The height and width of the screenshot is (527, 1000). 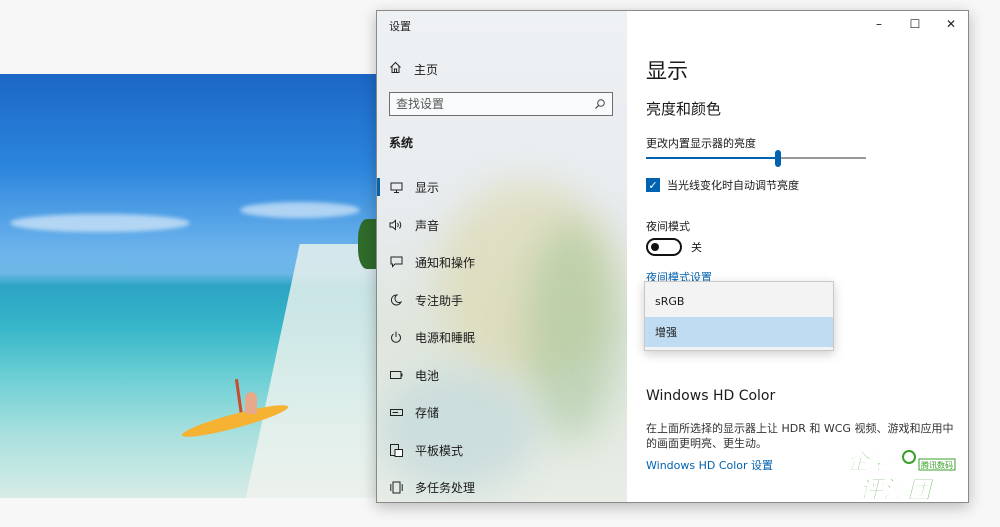 What do you see at coordinates (905, 473) in the screenshot?
I see `watermark-logo: 企鹅 腾讯数码 评测团` at bounding box center [905, 473].